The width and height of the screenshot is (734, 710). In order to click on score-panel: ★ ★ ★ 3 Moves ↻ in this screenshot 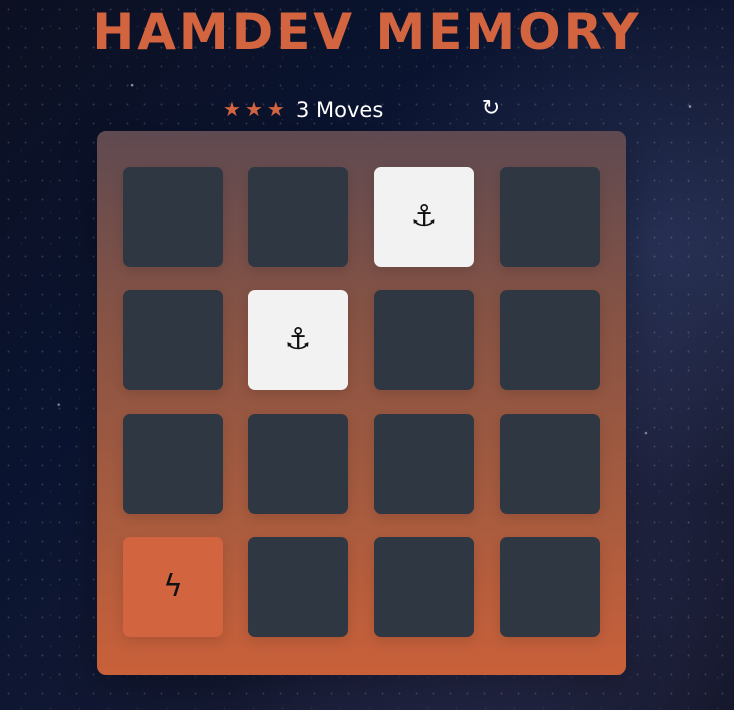, I will do `click(365, 110)`.